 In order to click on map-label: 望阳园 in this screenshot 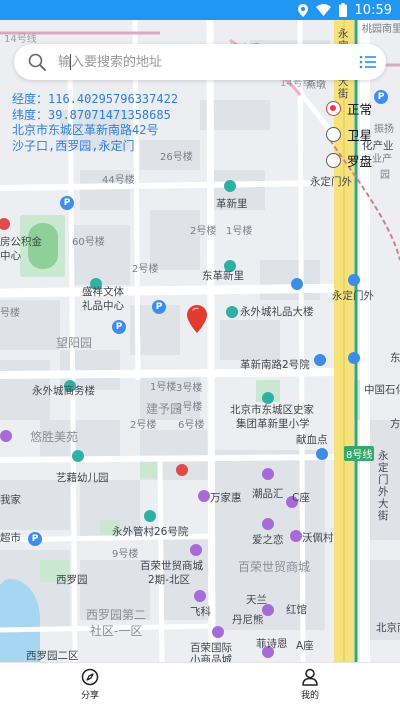, I will do `click(74, 343)`.